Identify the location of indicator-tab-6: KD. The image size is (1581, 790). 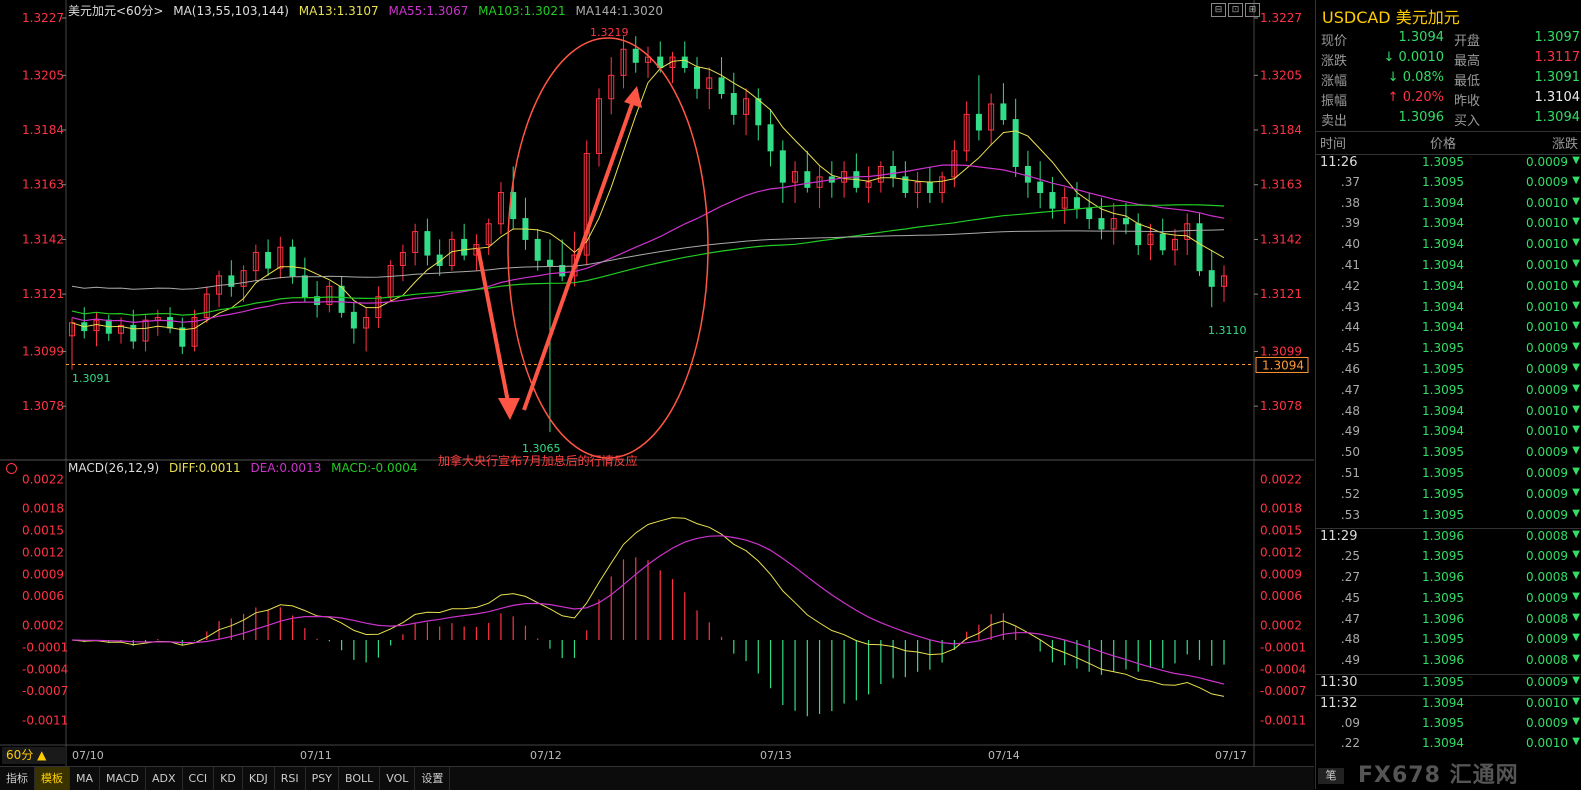
(228, 778).